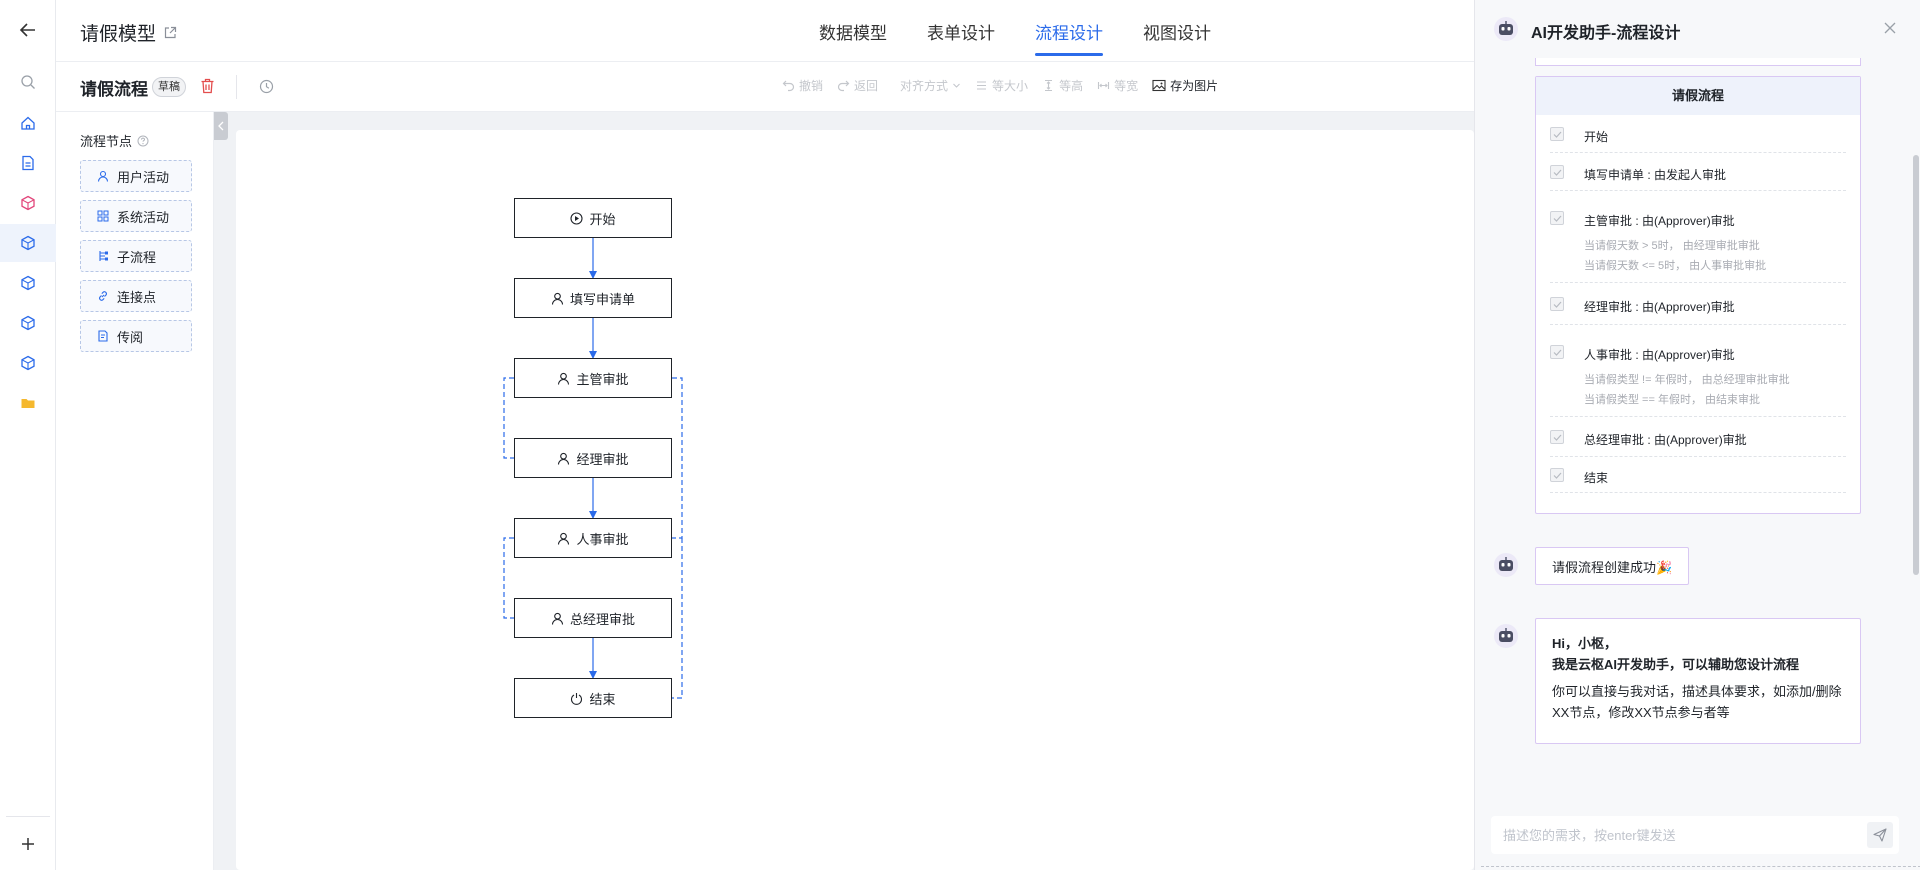  What do you see at coordinates (602, 699) in the screenshot?
I see `flow-node-label: 结束` at bounding box center [602, 699].